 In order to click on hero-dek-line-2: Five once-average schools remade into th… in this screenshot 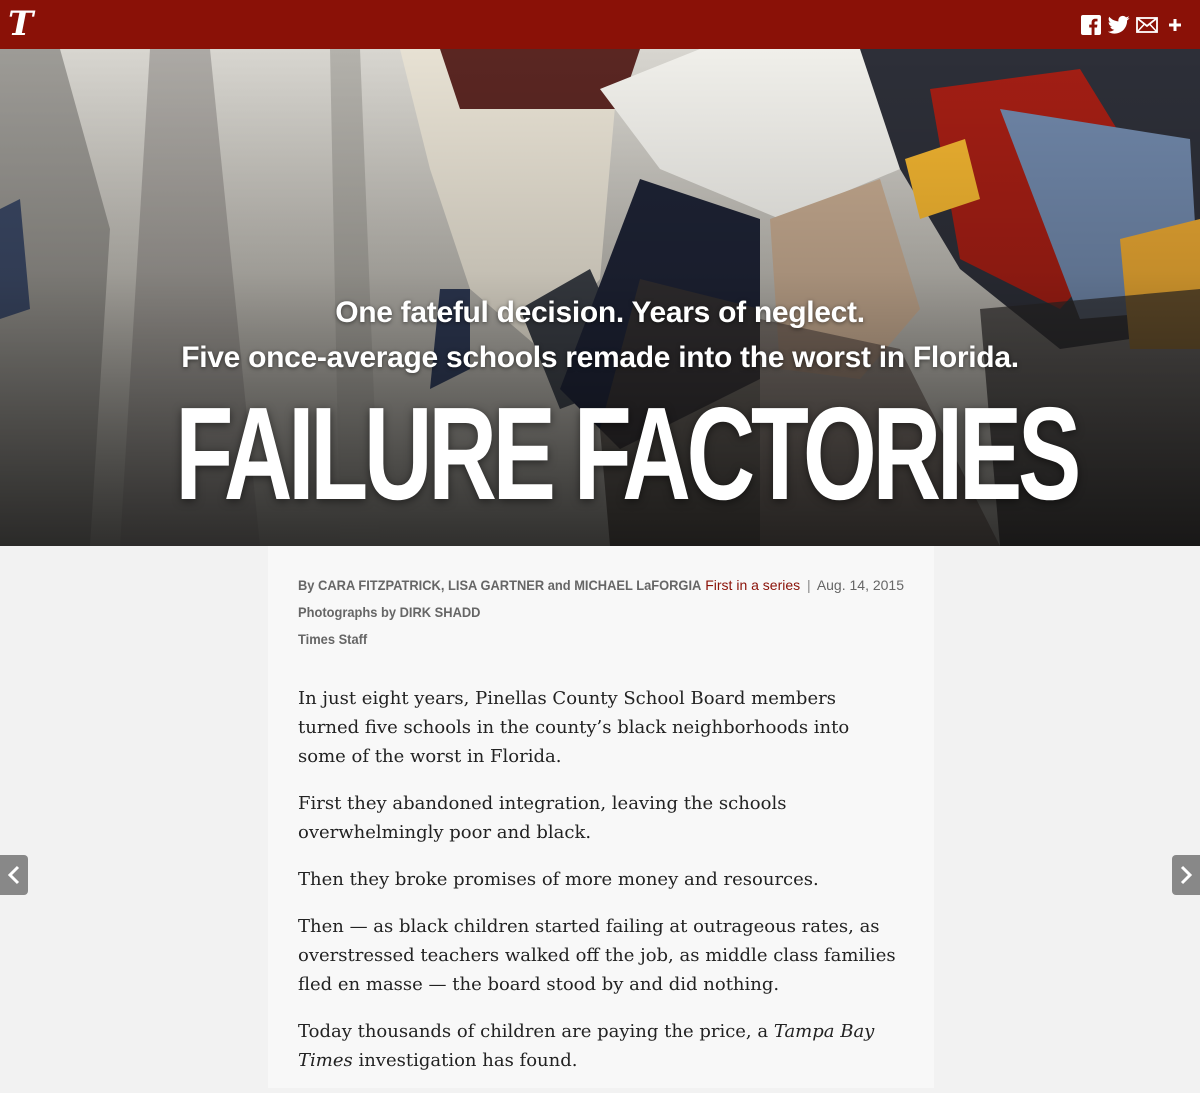, I will do `click(600, 357)`.